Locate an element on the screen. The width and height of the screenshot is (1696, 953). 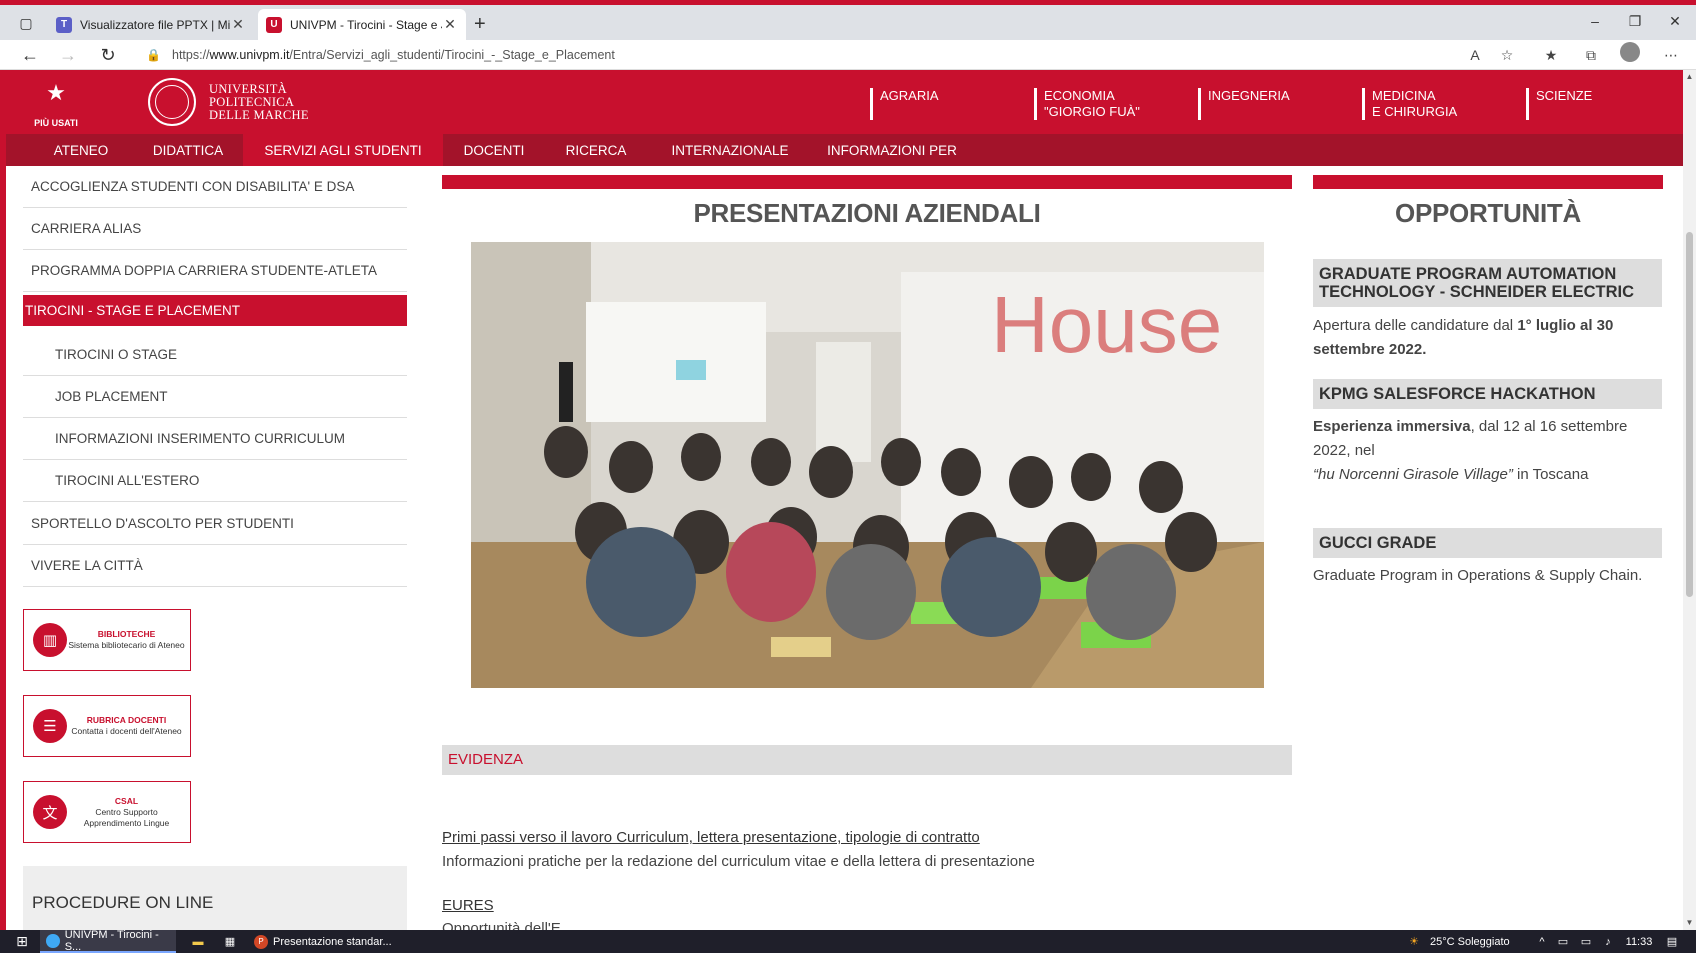
opportunita-title: OPPORTUNITÀ is located at coordinates (1488, 213).